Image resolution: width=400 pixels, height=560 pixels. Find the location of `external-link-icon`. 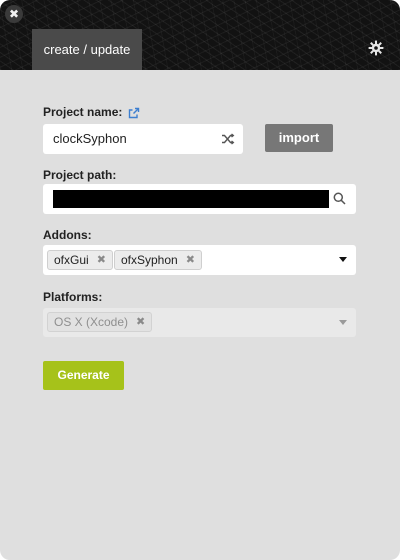

external-link-icon is located at coordinates (134, 112).